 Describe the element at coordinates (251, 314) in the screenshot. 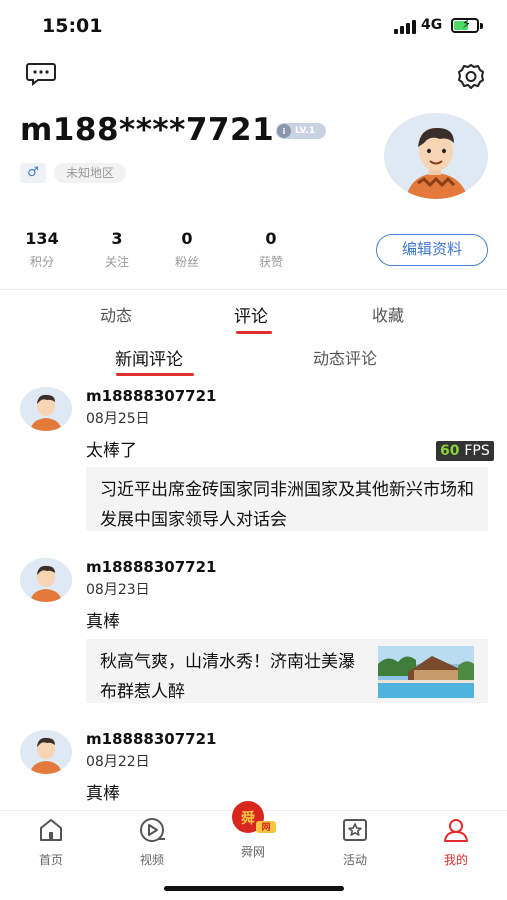

I see `tab-comments: 评论` at that location.